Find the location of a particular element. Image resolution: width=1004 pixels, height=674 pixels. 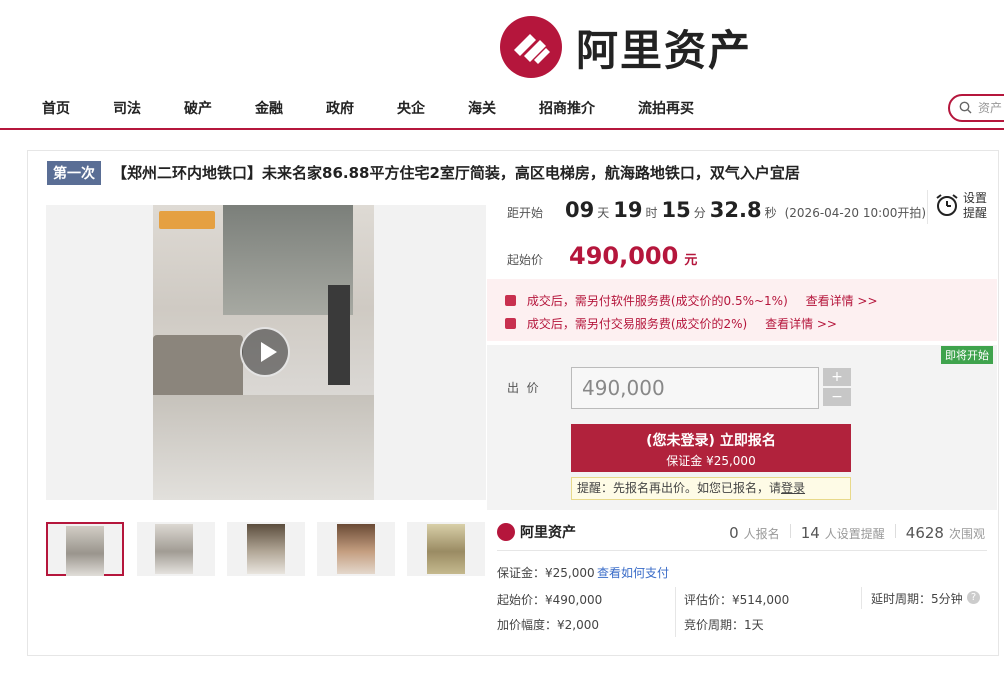

registrations-label: 人报名 is located at coordinates (761, 534).